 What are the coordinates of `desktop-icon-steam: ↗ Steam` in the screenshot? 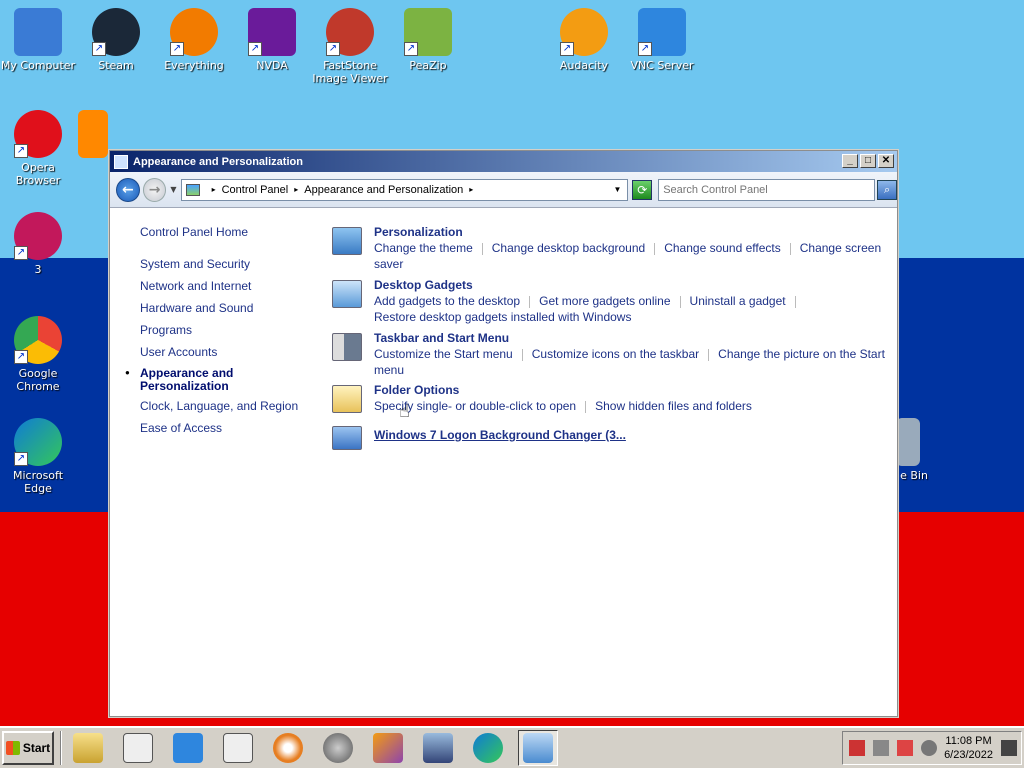 It's located at (116, 40).